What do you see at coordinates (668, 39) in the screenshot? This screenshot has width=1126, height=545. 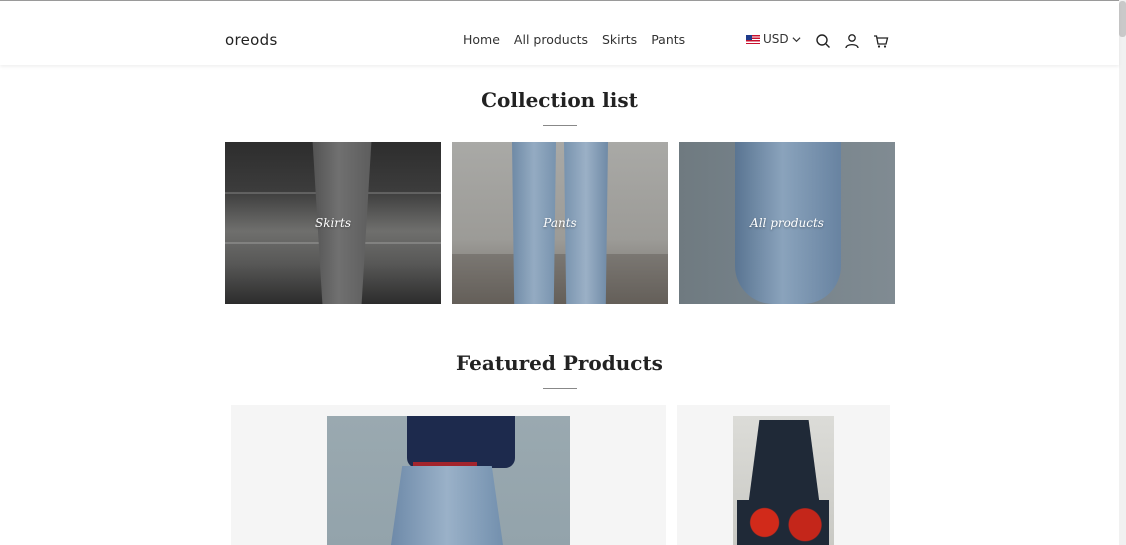 I see `nav-pants: Pants` at bounding box center [668, 39].